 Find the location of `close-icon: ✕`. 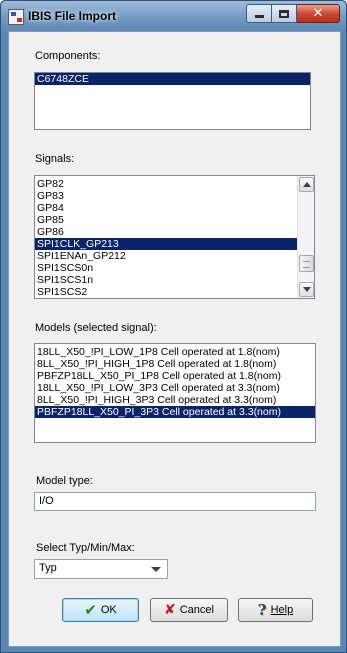

close-icon: ✕ is located at coordinates (318, 13).